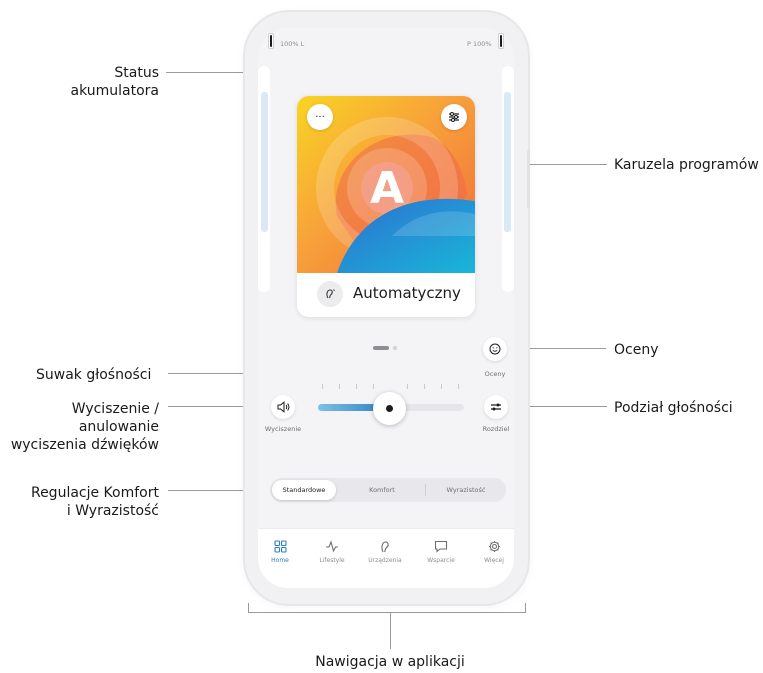  What do you see at coordinates (283, 429) in the screenshot?
I see `mute-label: Wyciszenie` at bounding box center [283, 429].